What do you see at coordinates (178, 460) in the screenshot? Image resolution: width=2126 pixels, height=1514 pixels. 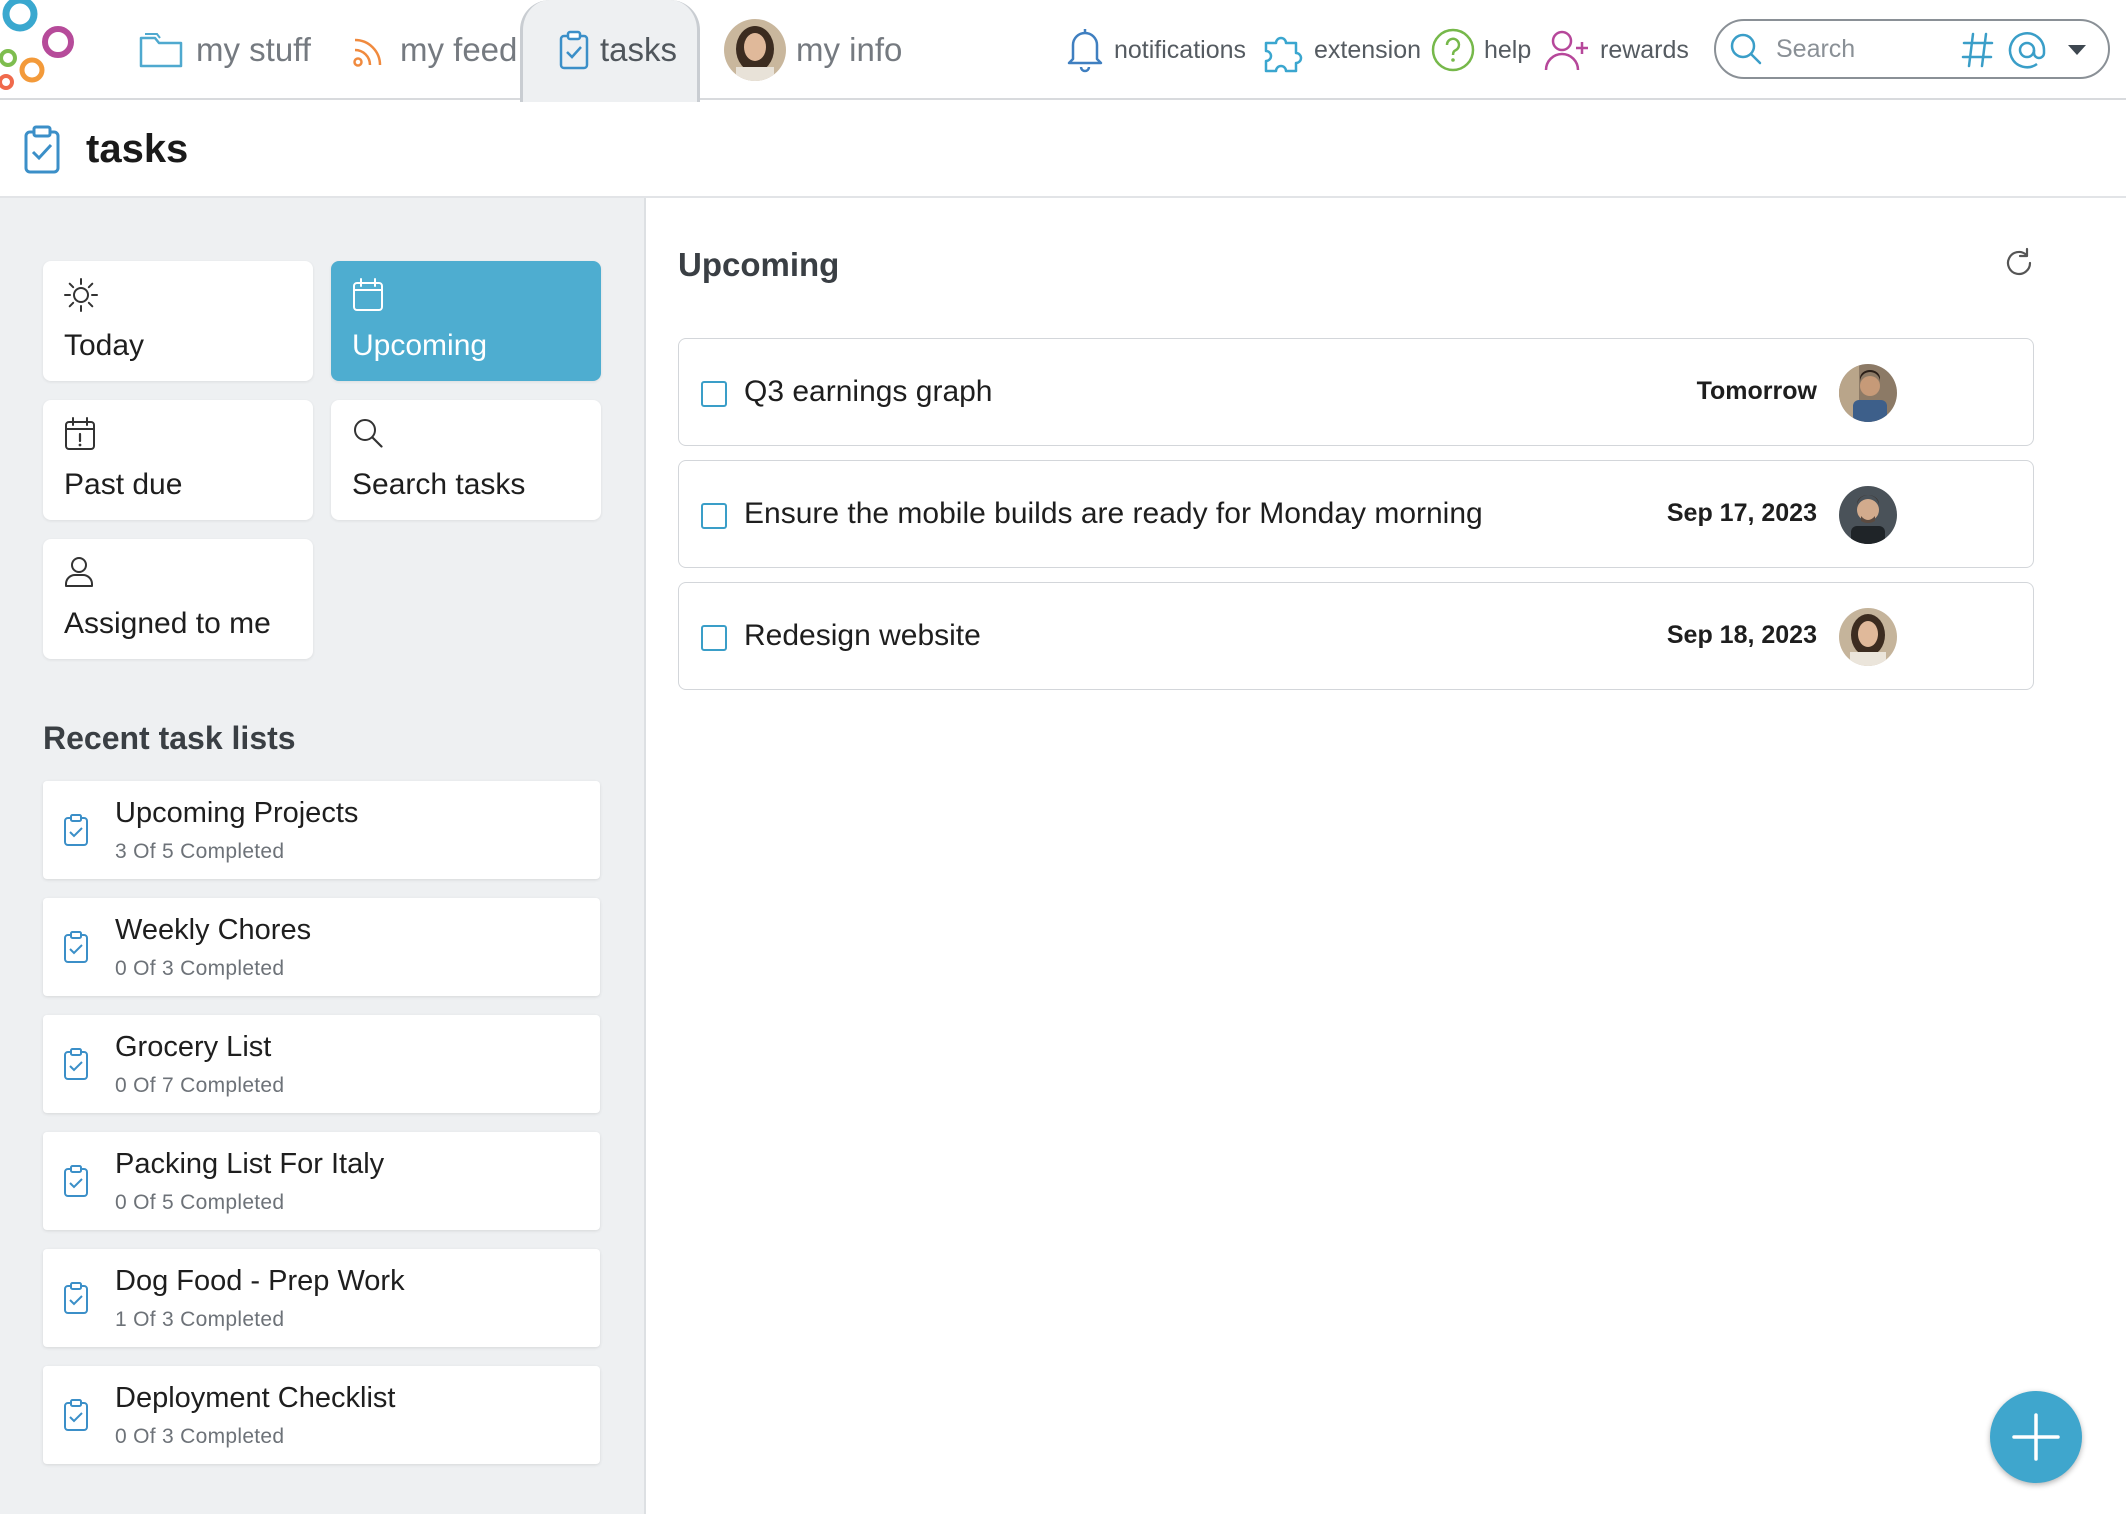 I see `filter-past-due: Past due` at bounding box center [178, 460].